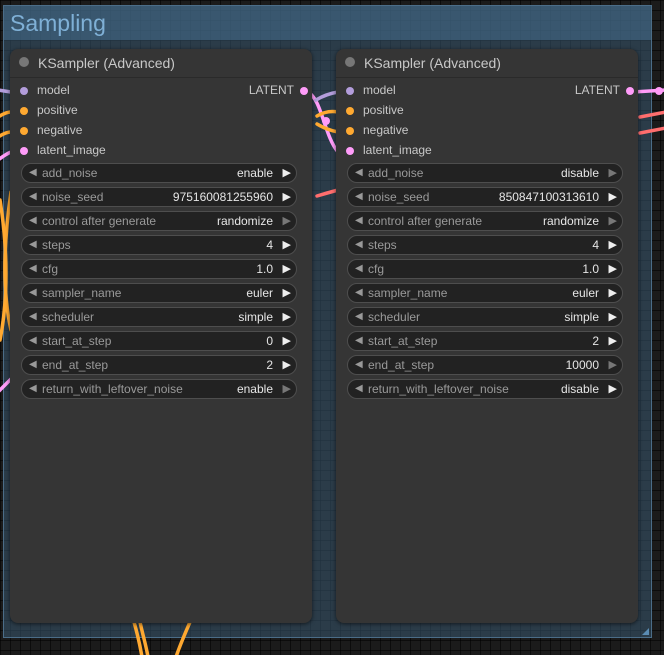 Image resolution: width=664 pixels, height=655 pixels. Describe the element at coordinates (159, 389) in the screenshot. I see `widget-return-with-leftover-noise: ◀ return_with_leftover_noise enable ▶` at that location.